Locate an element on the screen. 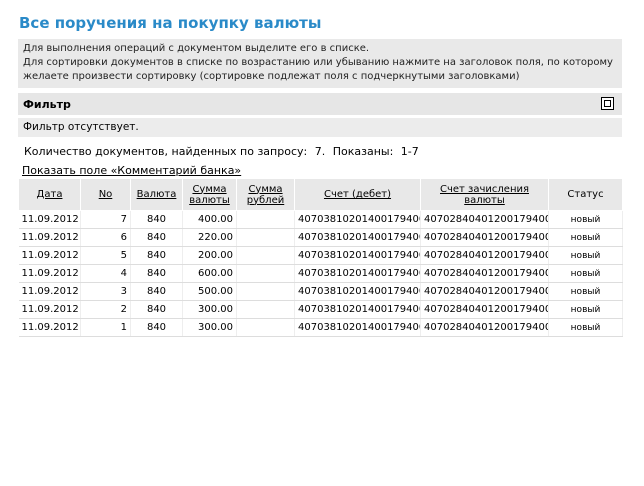 The width and height of the screenshot is (644, 486). table-cell-no: 6 is located at coordinates (105, 237).